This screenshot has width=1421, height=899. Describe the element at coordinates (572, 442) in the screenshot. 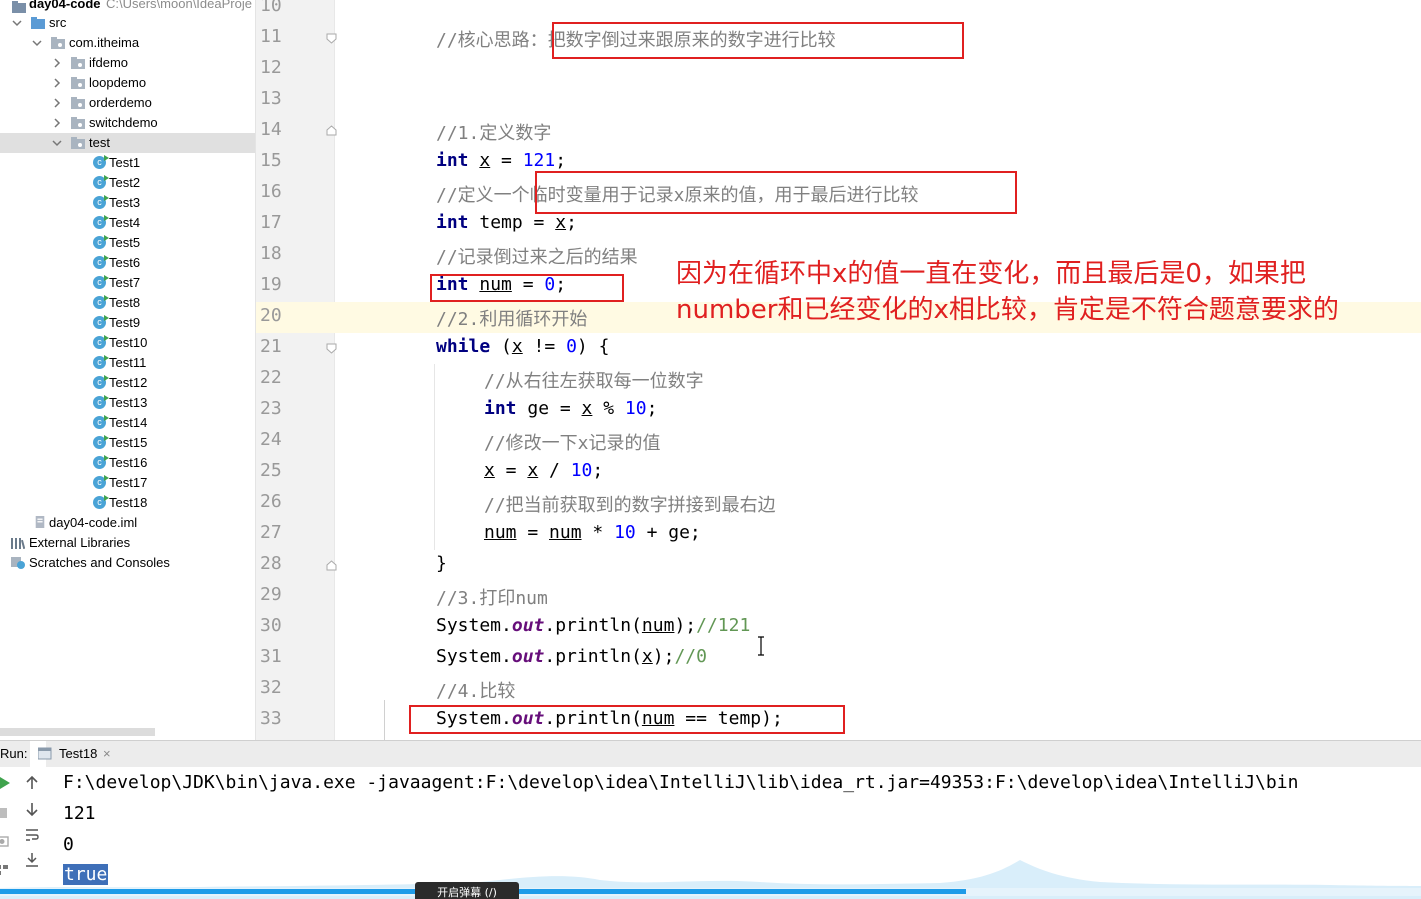

I see `code-line-24: //修改一下x记录的值` at that location.